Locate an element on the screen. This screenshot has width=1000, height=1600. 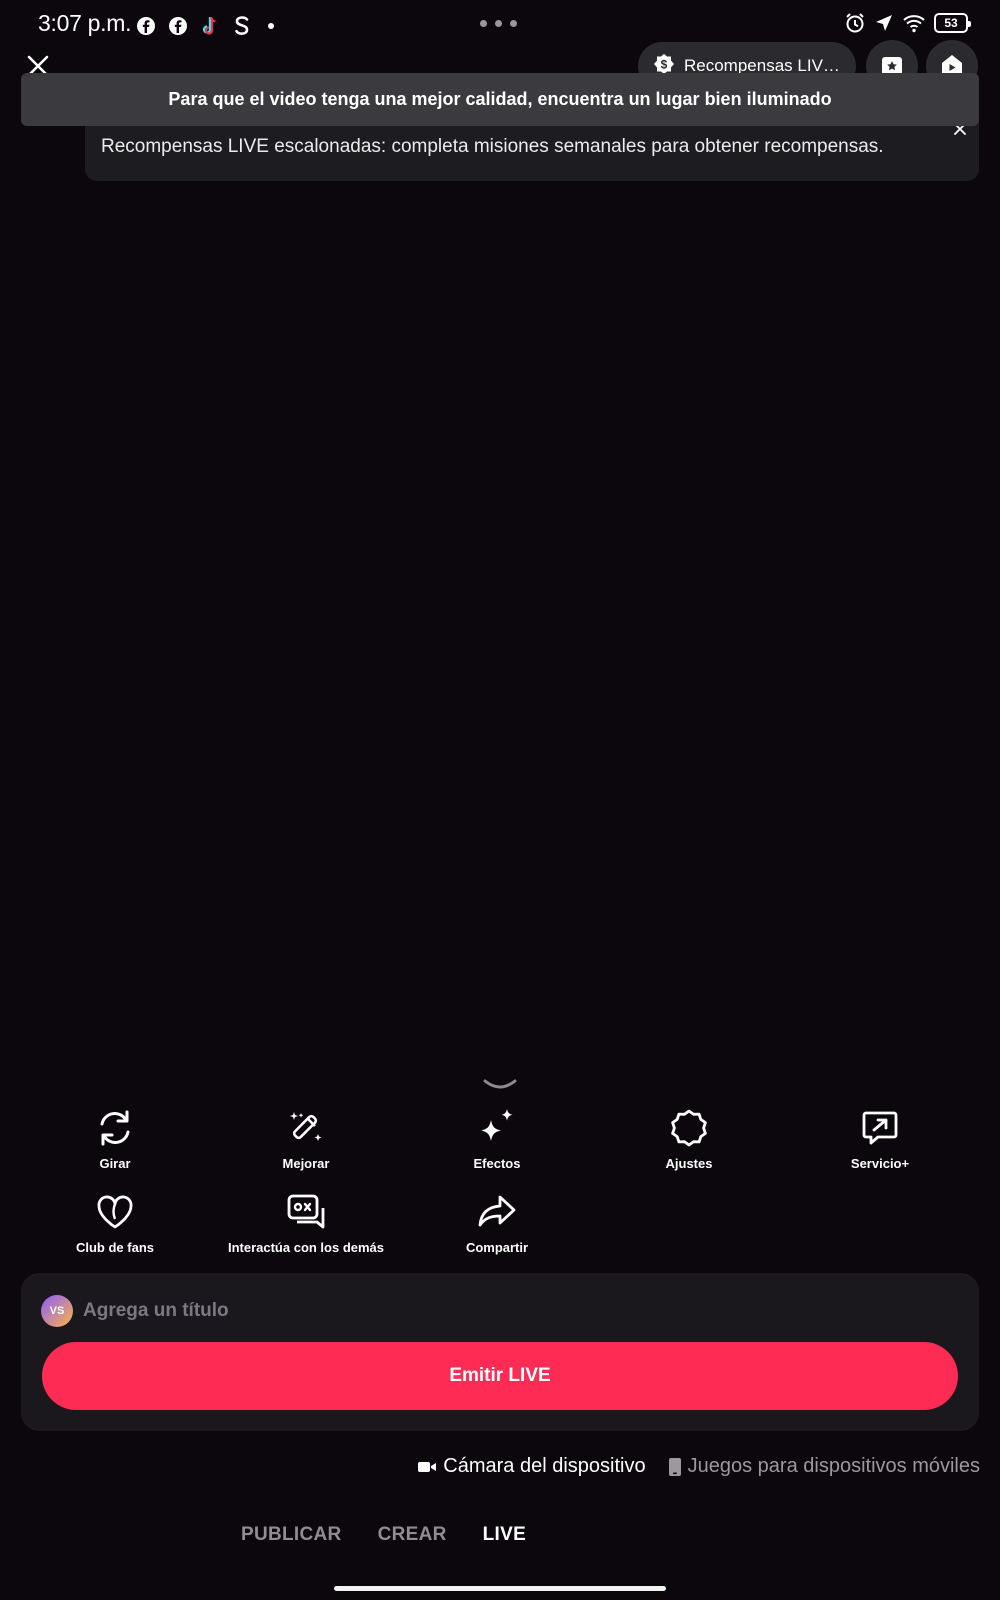
tool-label: Girar is located at coordinates (115, 1163).